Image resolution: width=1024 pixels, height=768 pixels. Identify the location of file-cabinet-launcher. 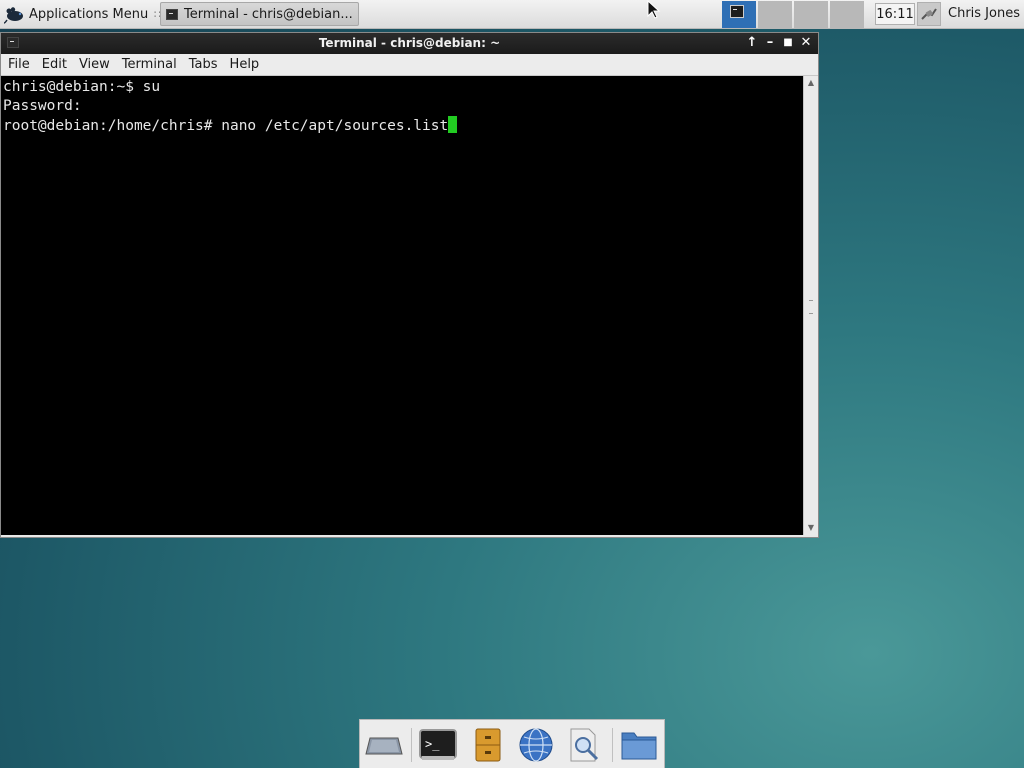
(488, 745).